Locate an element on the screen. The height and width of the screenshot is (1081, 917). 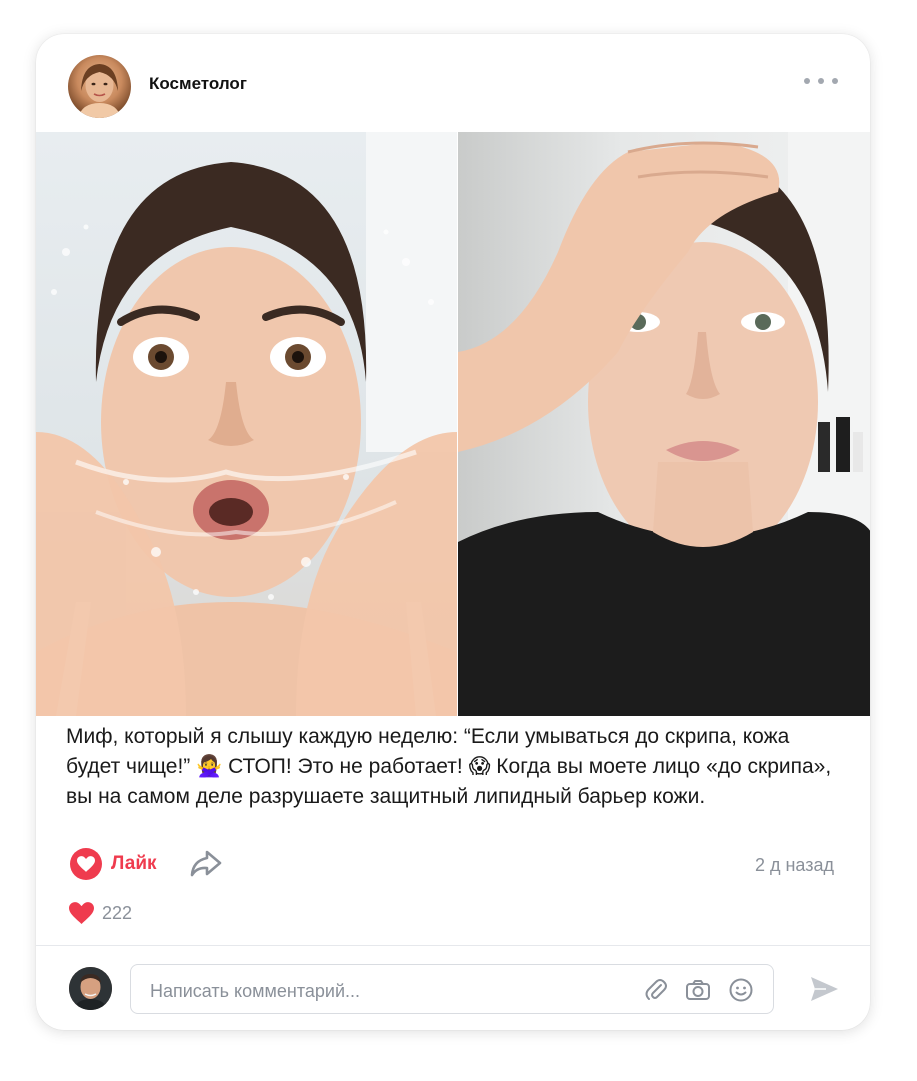
smile-icon is located at coordinates (741, 990).